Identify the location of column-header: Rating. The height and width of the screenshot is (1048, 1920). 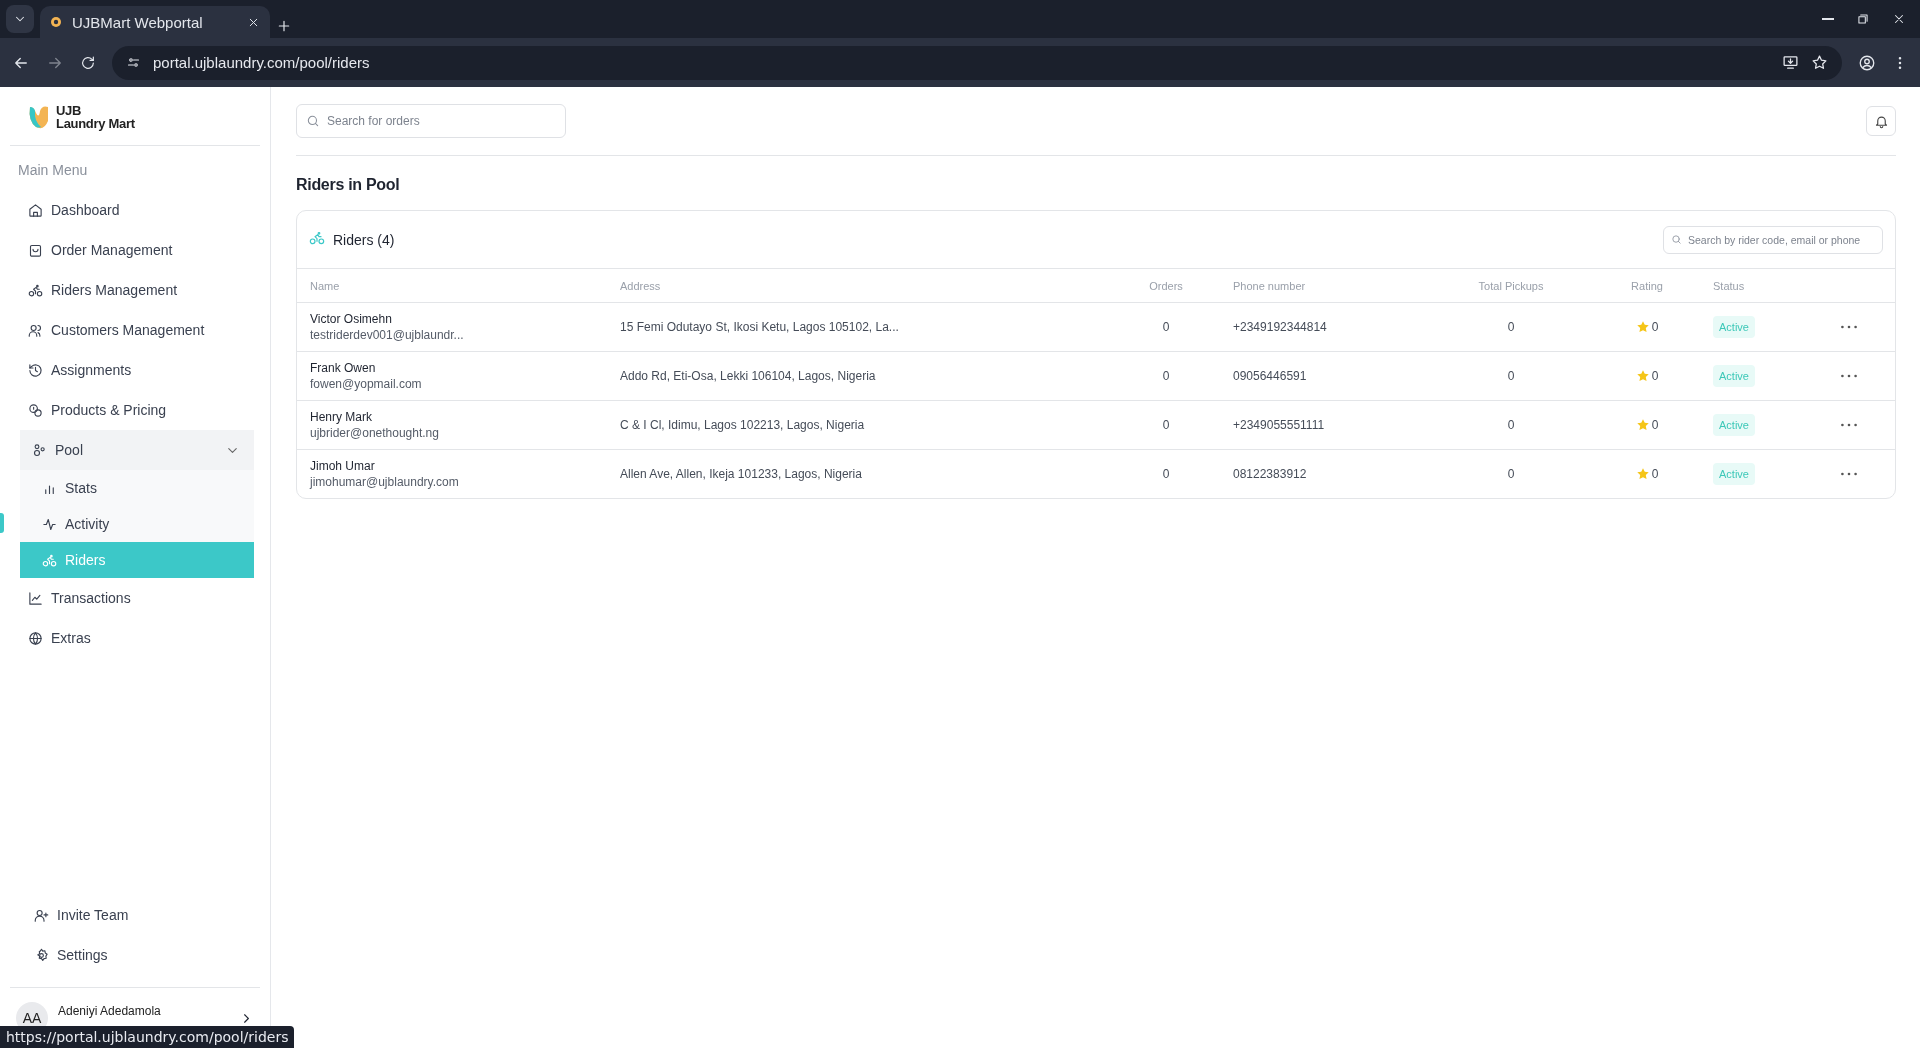
(1647, 285).